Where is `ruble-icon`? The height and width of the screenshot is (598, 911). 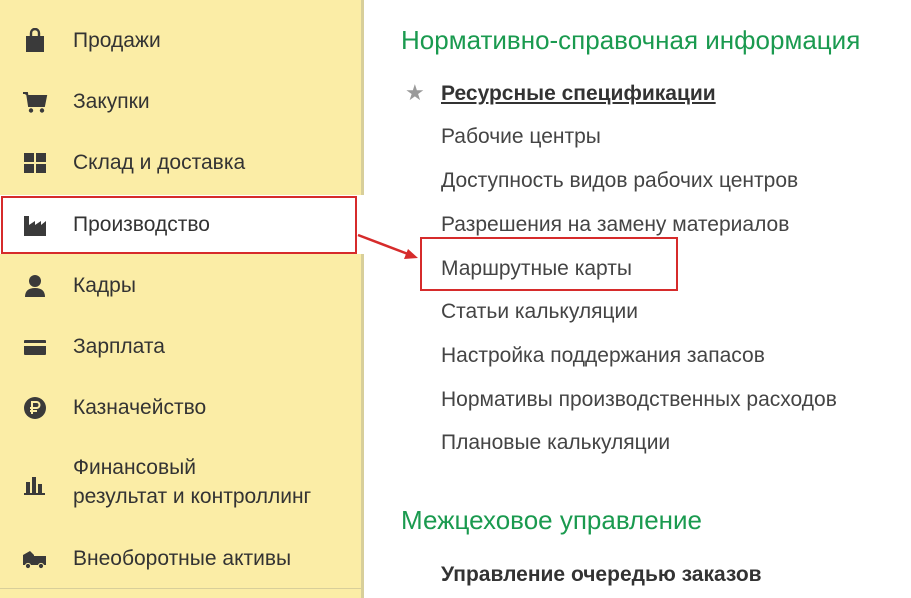
ruble-icon is located at coordinates (35, 408).